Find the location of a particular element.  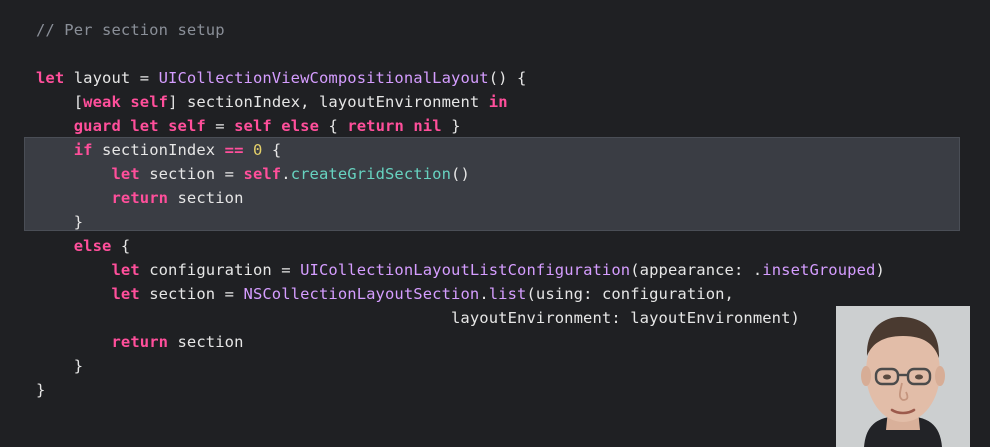

code-token: layout = is located at coordinates (111, 78).